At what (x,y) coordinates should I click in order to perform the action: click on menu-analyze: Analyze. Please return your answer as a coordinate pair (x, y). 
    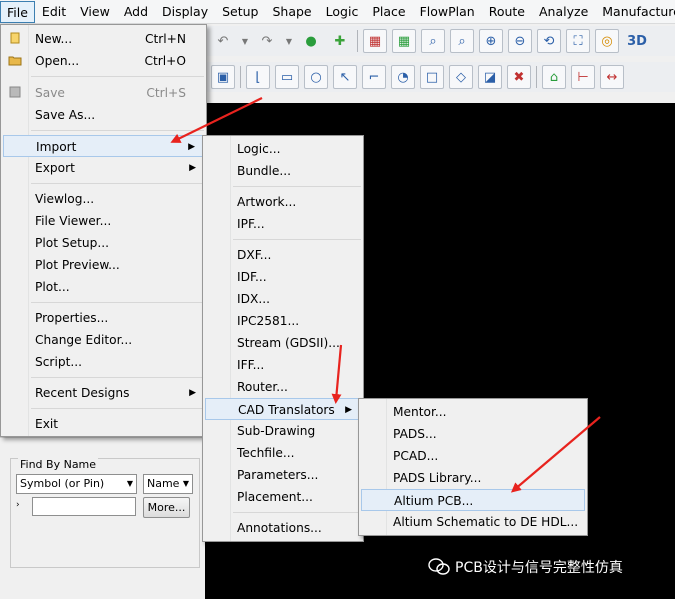
    Looking at the image, I should click on (563, 12).